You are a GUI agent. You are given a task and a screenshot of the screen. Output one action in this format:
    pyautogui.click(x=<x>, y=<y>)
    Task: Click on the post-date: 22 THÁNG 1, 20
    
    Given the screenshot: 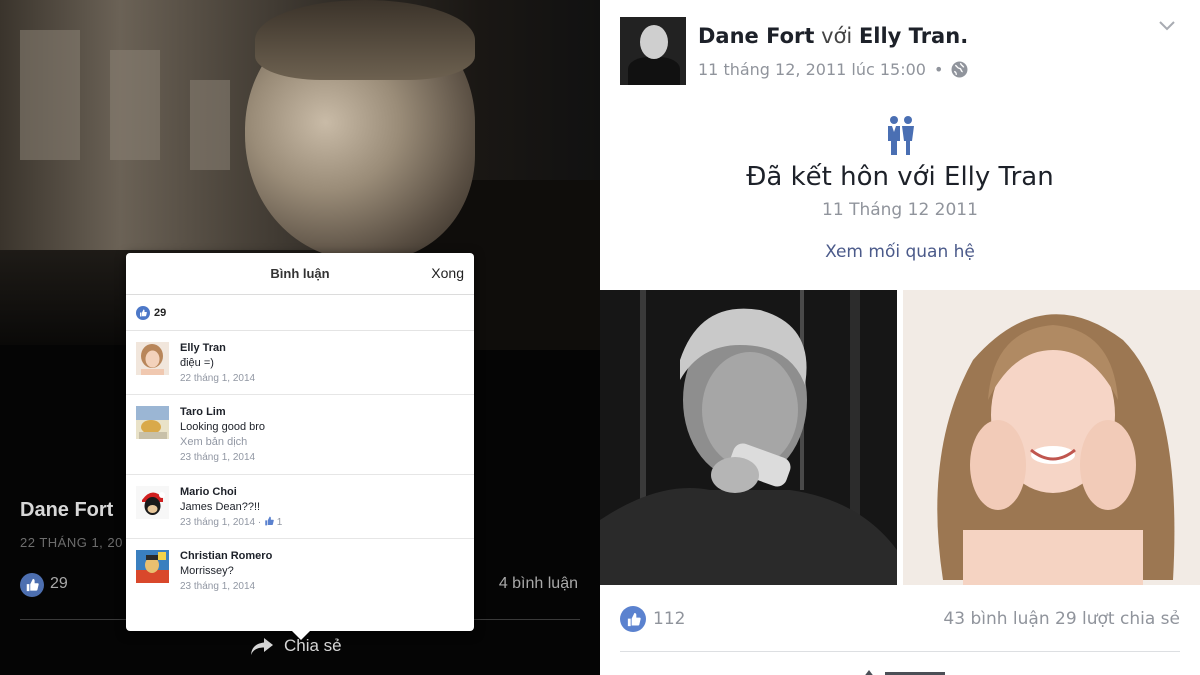 What is the action you would take?
    pyautogui.click(x=71, y=542)
    